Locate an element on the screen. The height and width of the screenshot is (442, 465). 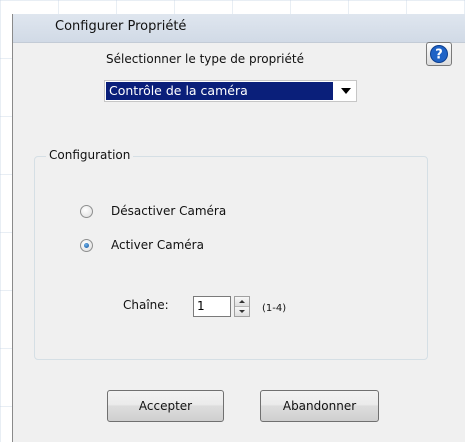
dropdown-arrow-icon is located at coordinates (346, 91).